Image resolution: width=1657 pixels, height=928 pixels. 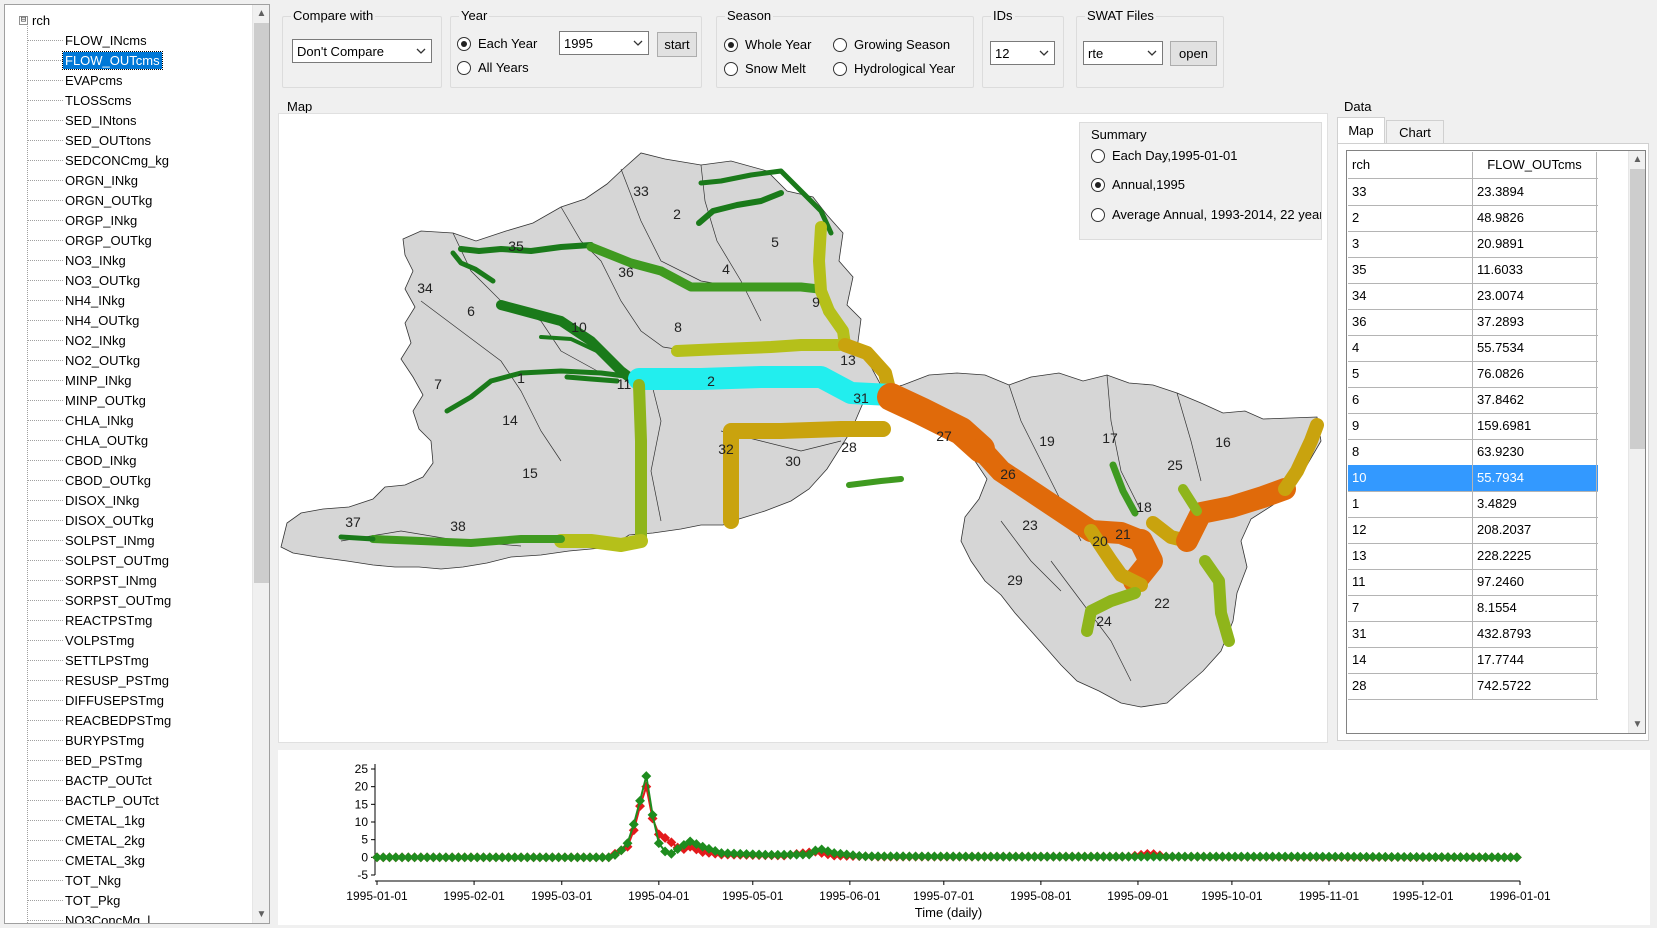 I want to click on tree-item: DISOX_OUTkg, so click(x=91, y=520).